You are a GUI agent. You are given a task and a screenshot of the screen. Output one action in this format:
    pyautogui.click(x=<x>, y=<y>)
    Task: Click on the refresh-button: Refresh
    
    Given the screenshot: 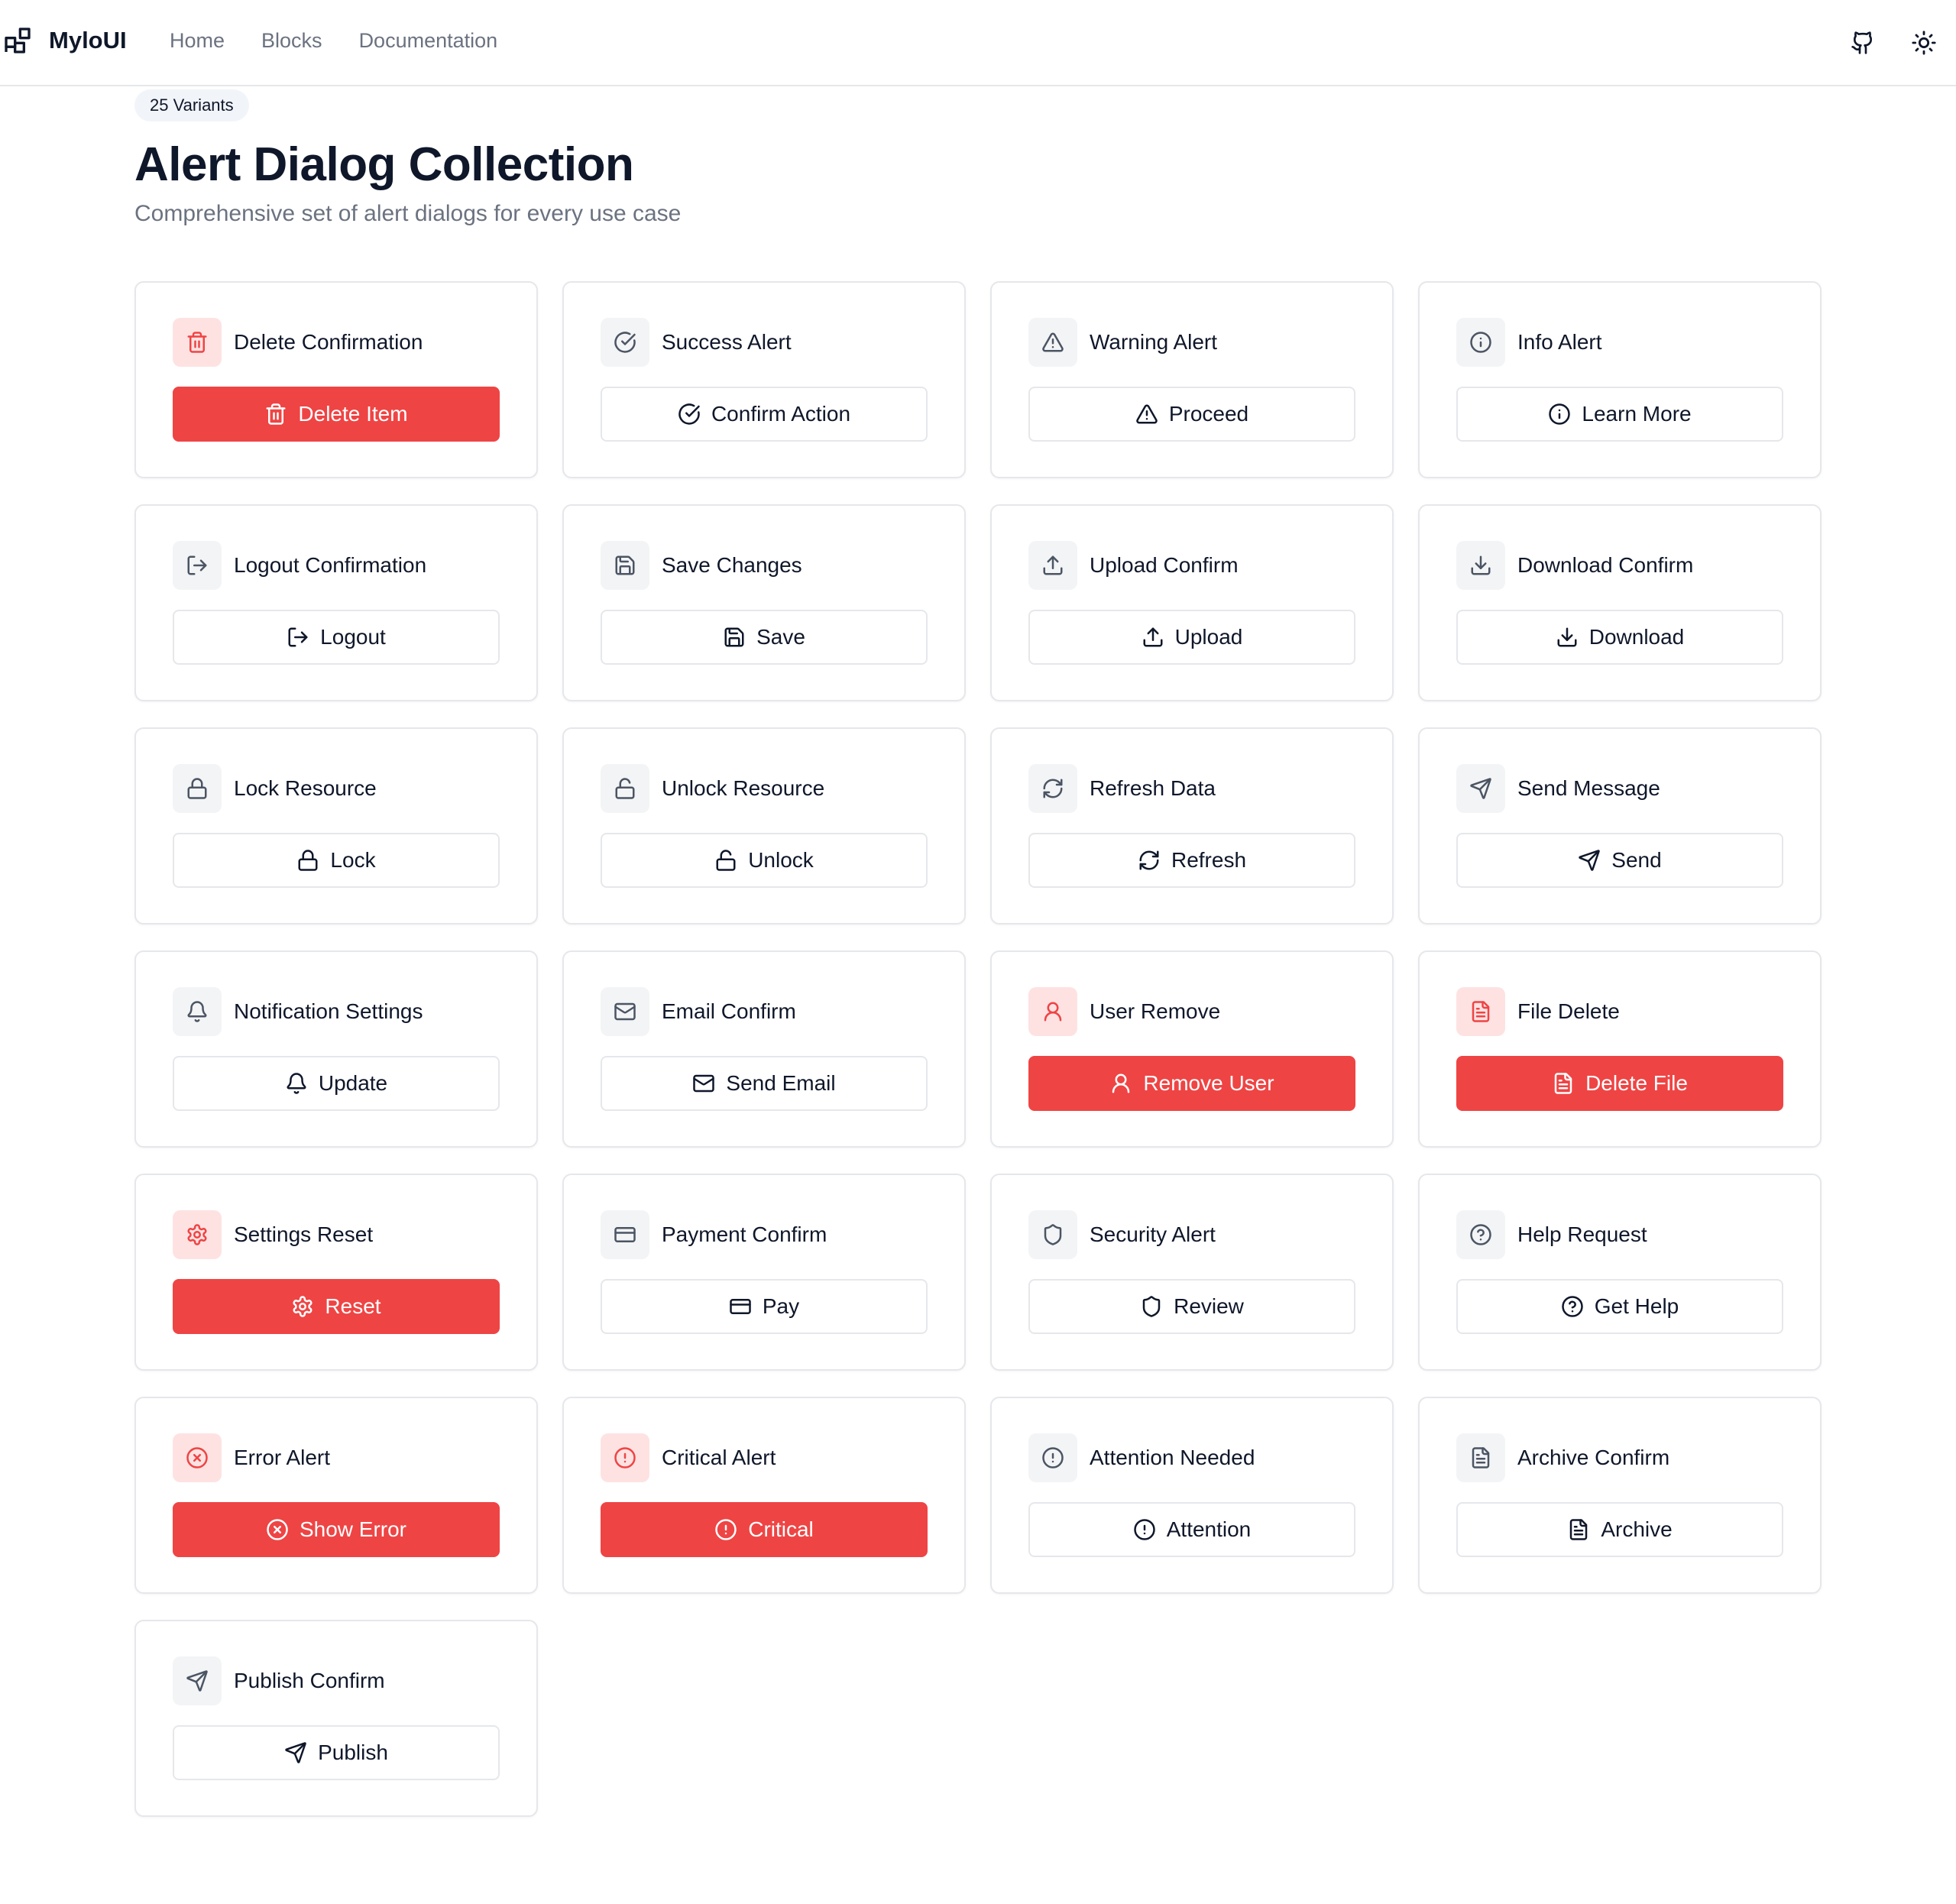 What is the action you would take?
    pyautogui.click(x=1191, y=861)
    